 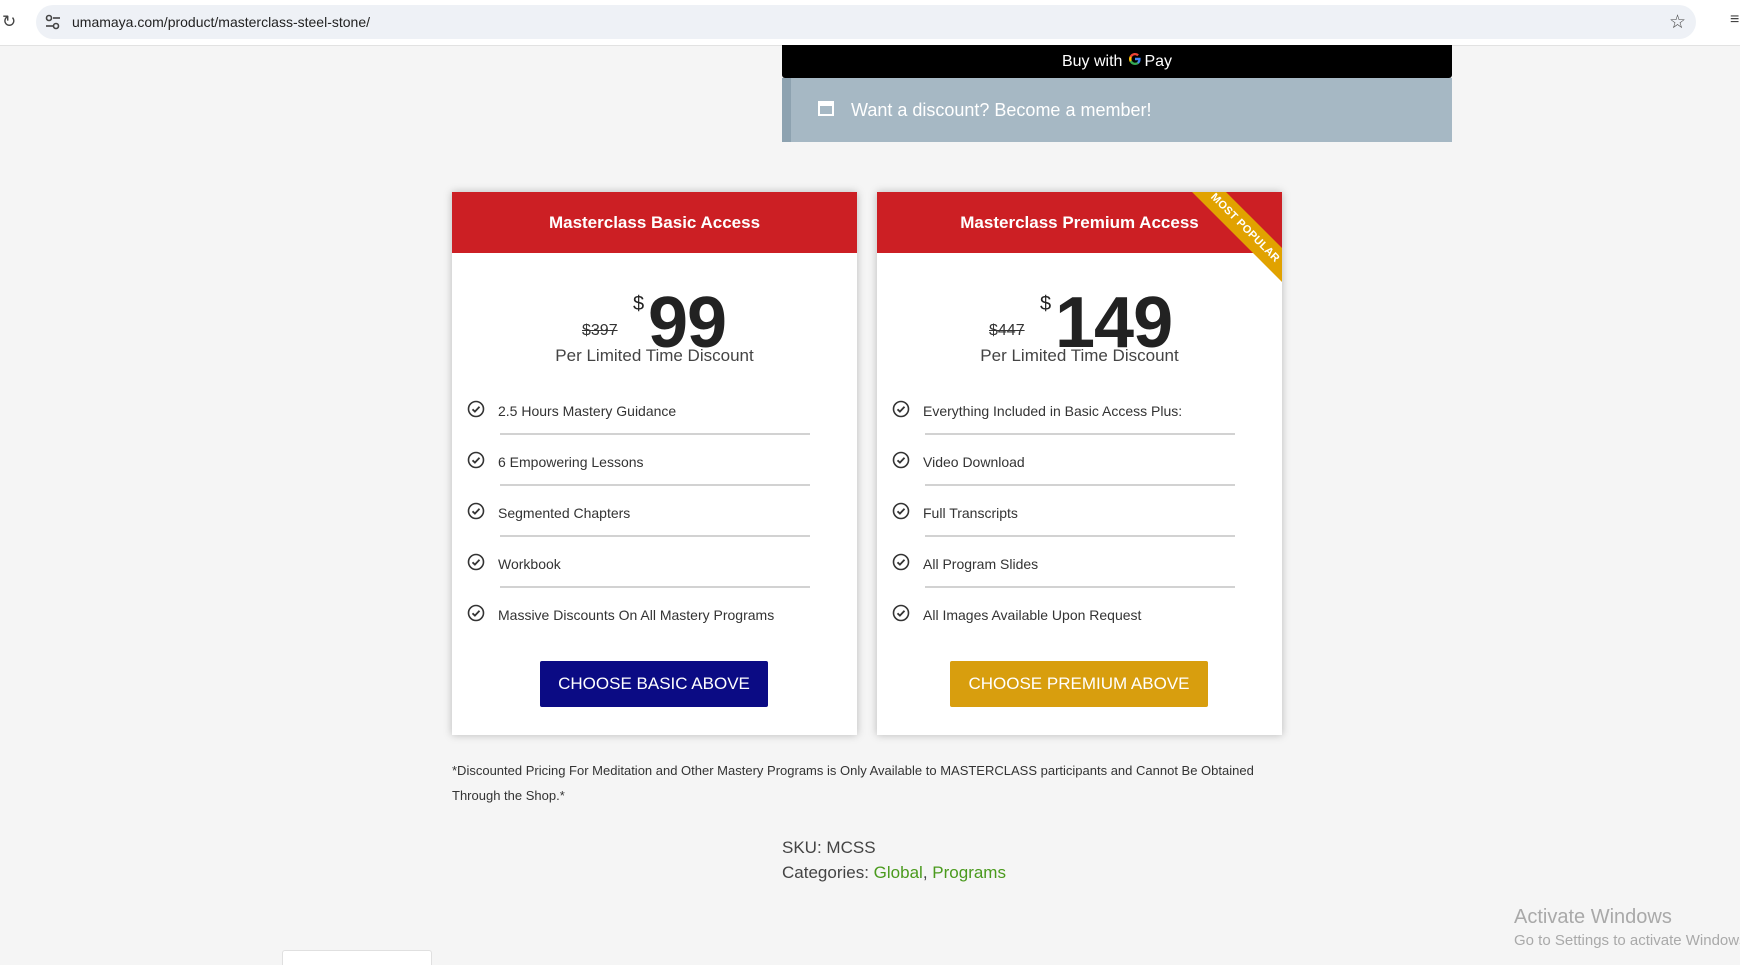 I want to click on notice-accent-bar, so click(x=786, y=110).